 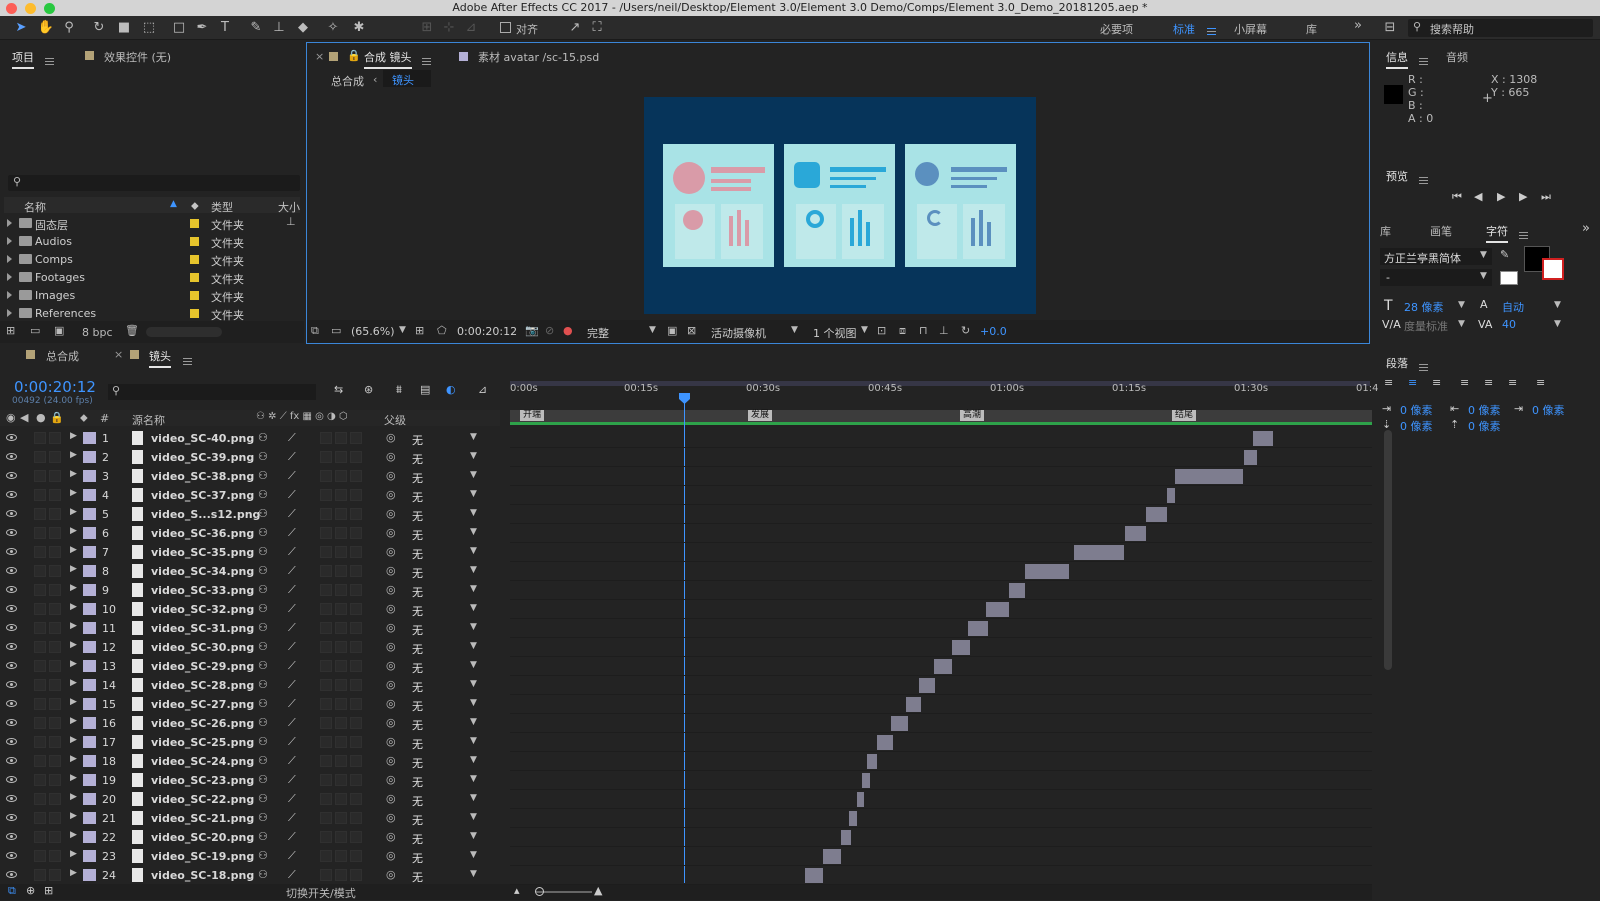 What do you see at coordinates (427, 28) in the screenshot?
I see `local-axis-icon: ⊞` at bounding box center [427, 28].